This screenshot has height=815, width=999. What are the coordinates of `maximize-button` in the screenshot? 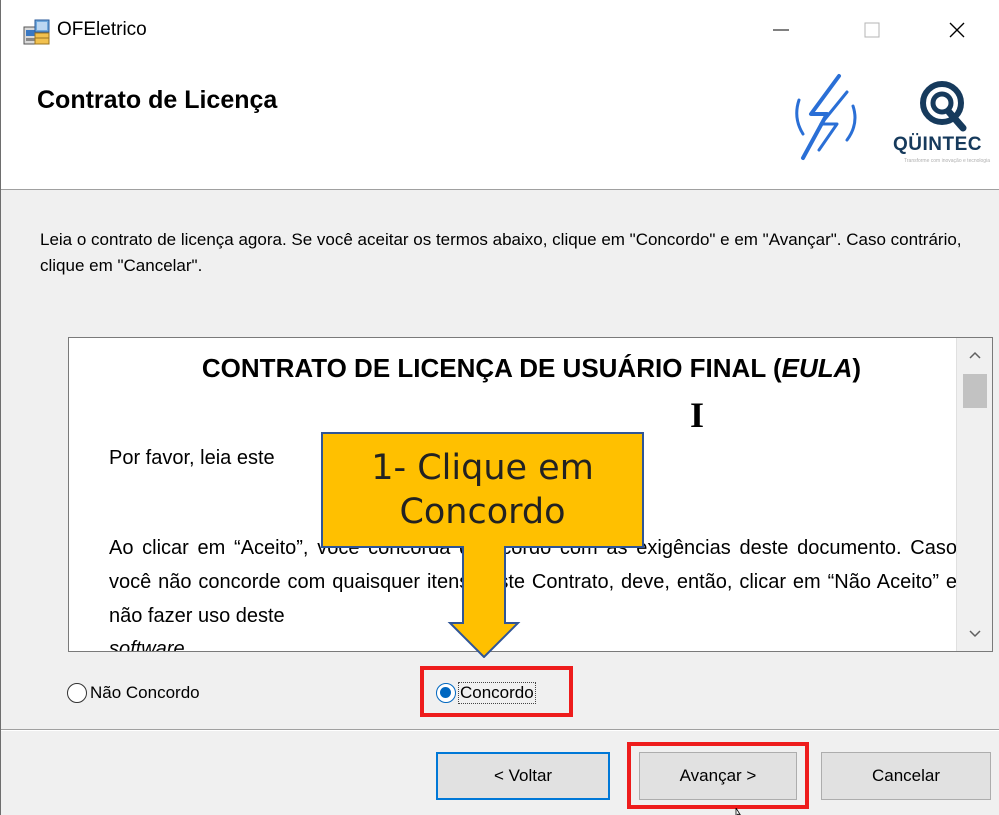 It's located at (872, 30).